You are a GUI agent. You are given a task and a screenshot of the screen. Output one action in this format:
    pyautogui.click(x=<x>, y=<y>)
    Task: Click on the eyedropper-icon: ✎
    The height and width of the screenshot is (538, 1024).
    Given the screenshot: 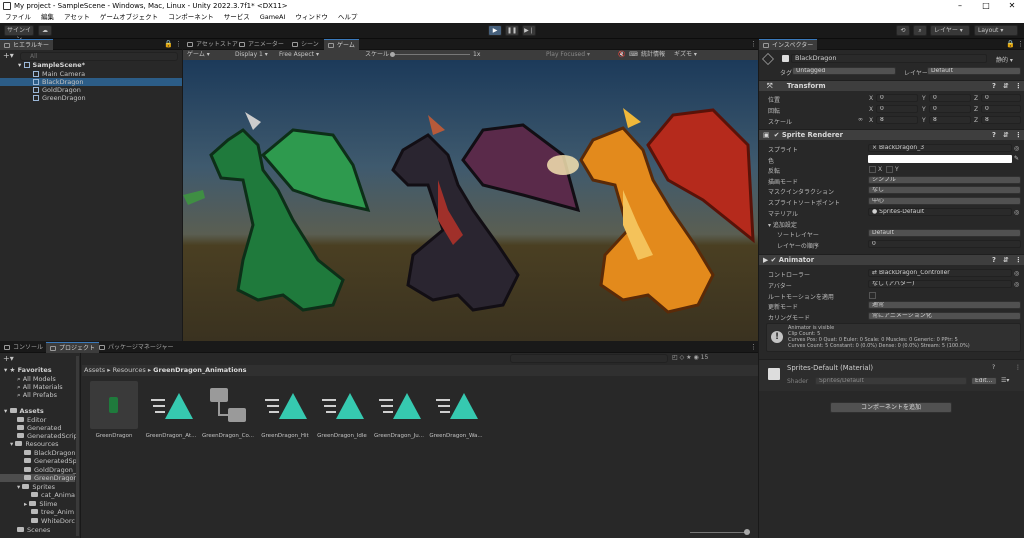 What is the action you would take?
    pyautogui.click(x=1016, y=158)
    